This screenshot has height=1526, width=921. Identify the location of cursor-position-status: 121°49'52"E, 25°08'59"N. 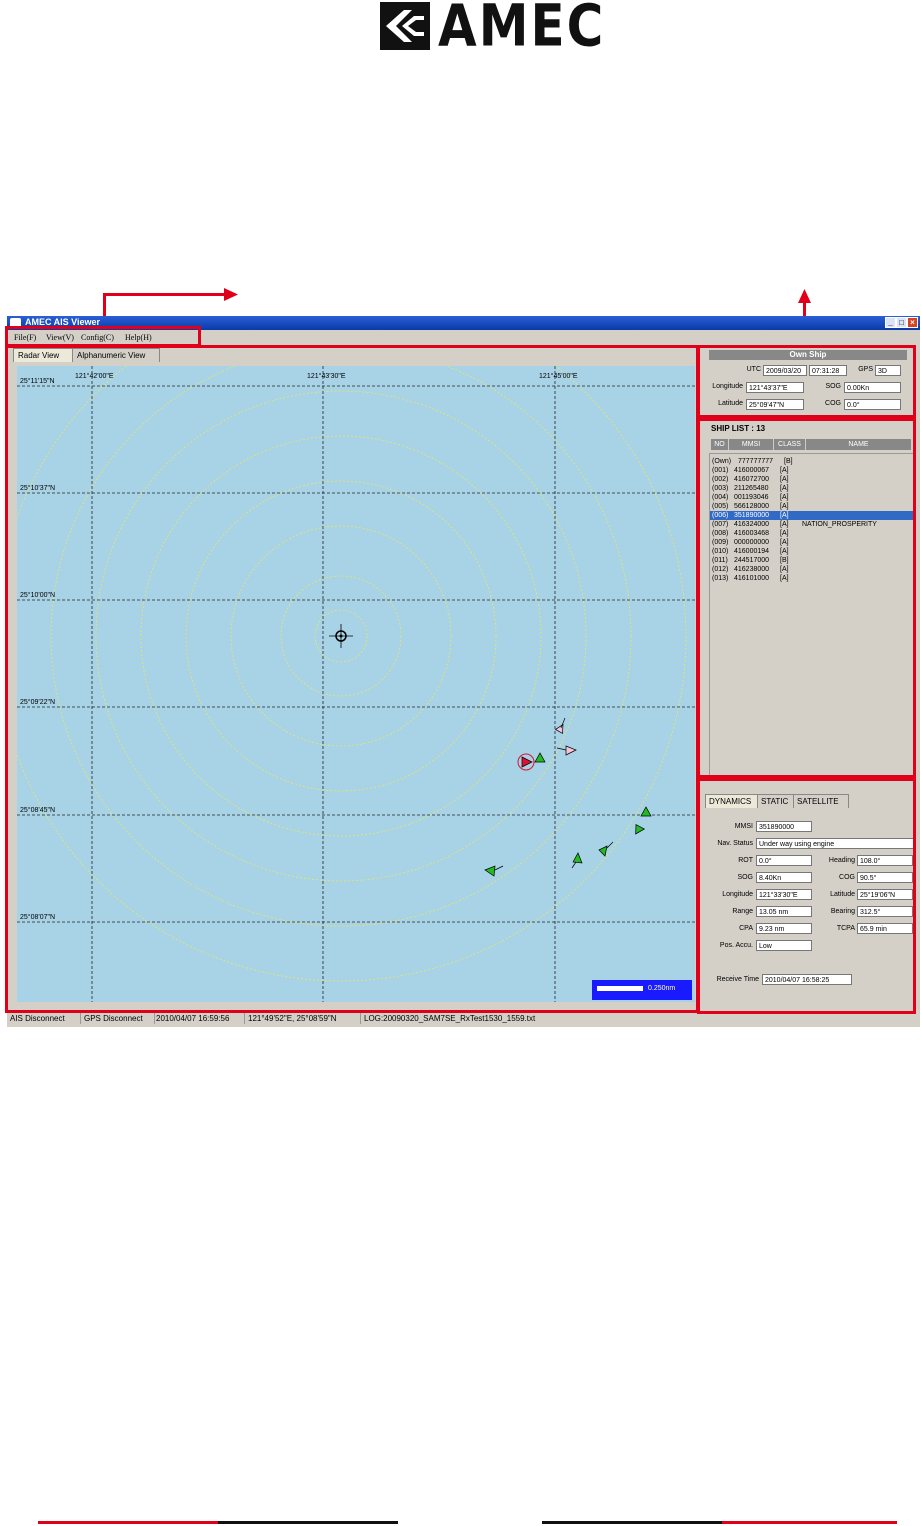
(303, 1018).